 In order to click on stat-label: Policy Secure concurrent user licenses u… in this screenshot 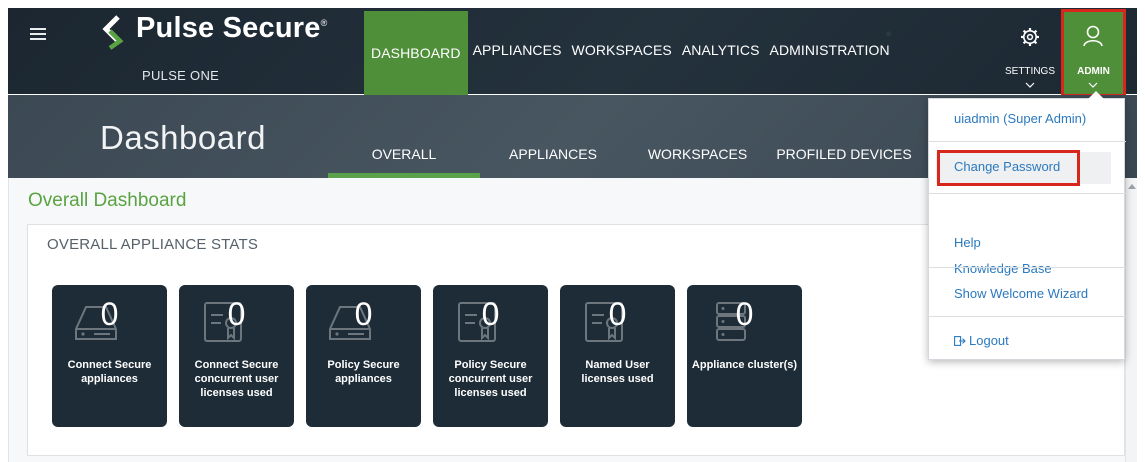, I will do `click(490, 379)`.